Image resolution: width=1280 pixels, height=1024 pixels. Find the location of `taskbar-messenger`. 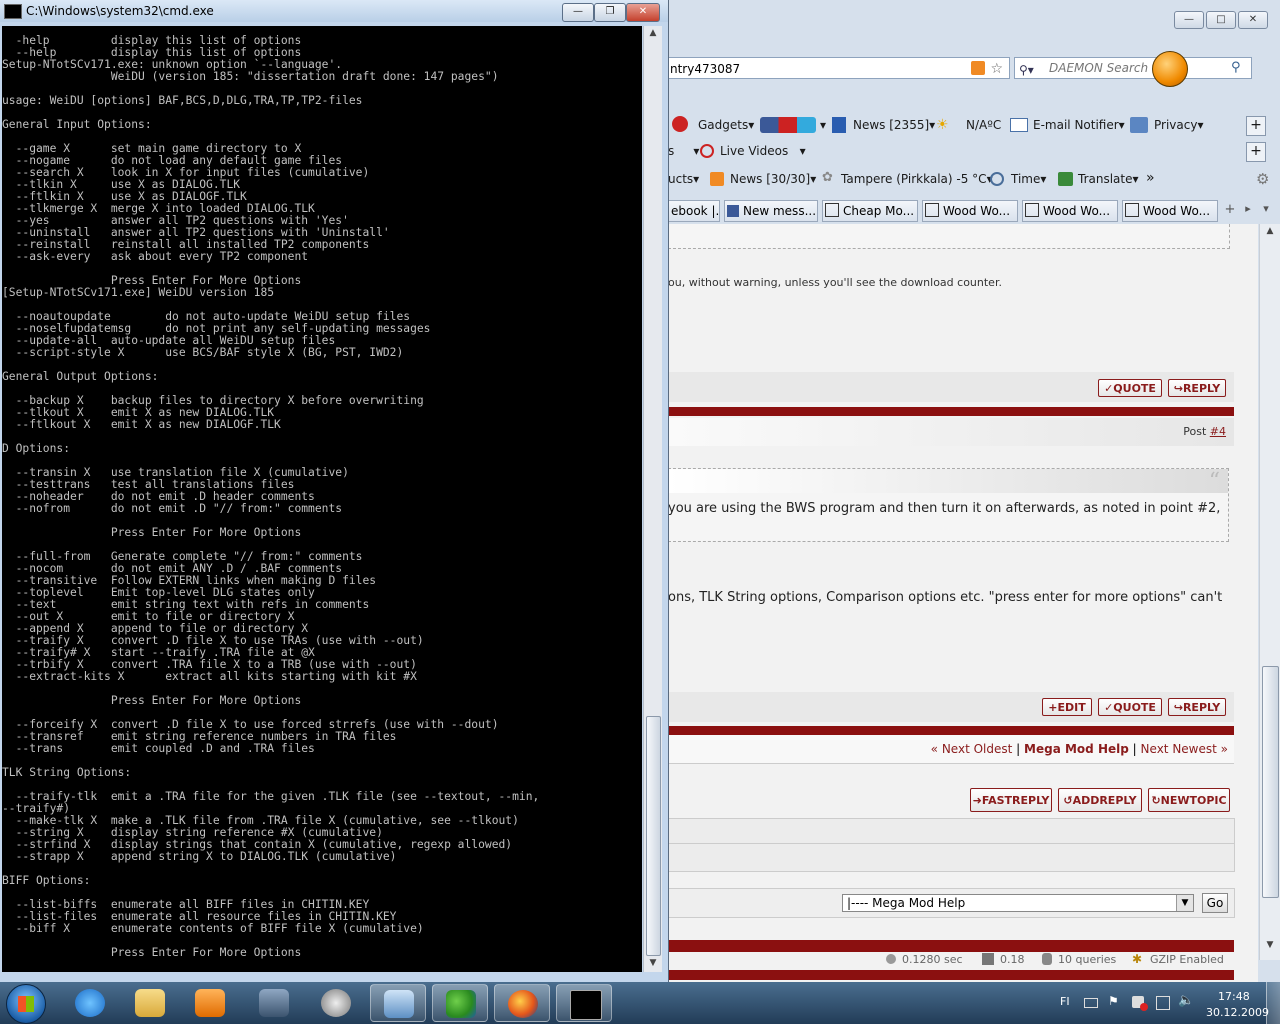

taskbar-messenger is located at coordinates (460, 1003).